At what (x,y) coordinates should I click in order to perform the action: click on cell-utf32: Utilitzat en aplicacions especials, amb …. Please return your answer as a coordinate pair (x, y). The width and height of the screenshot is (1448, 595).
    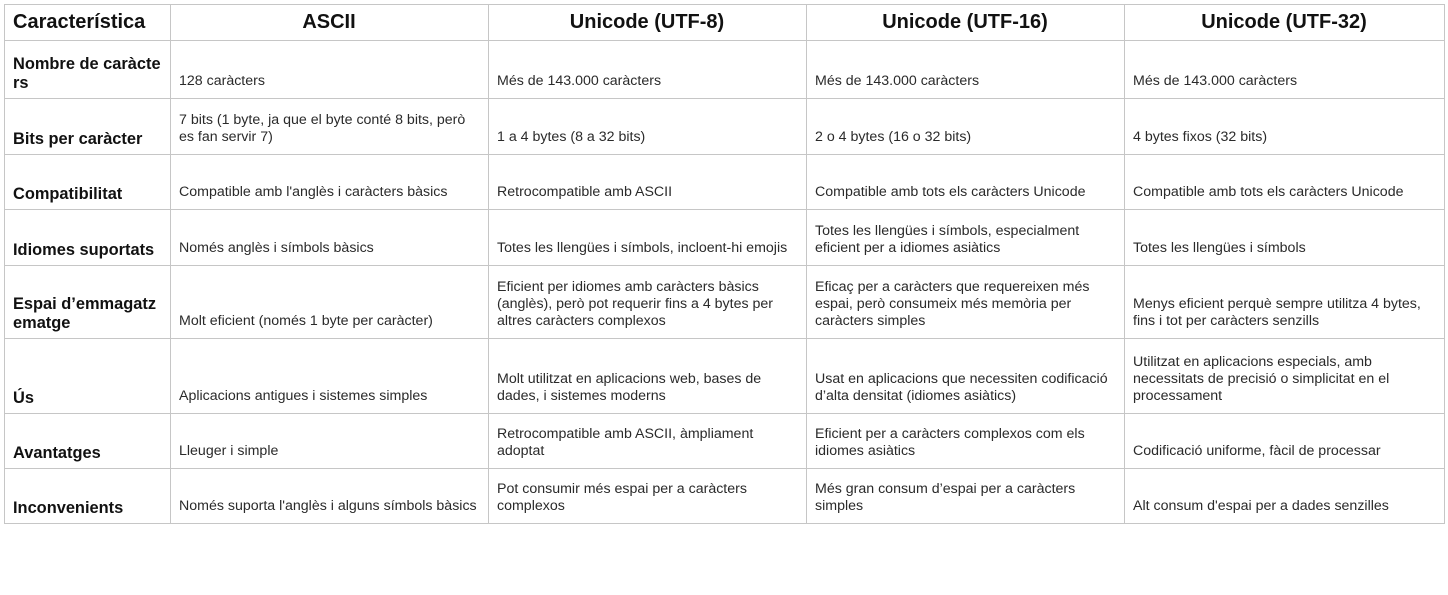
    Looking at the image, I should click on (1284, 376).